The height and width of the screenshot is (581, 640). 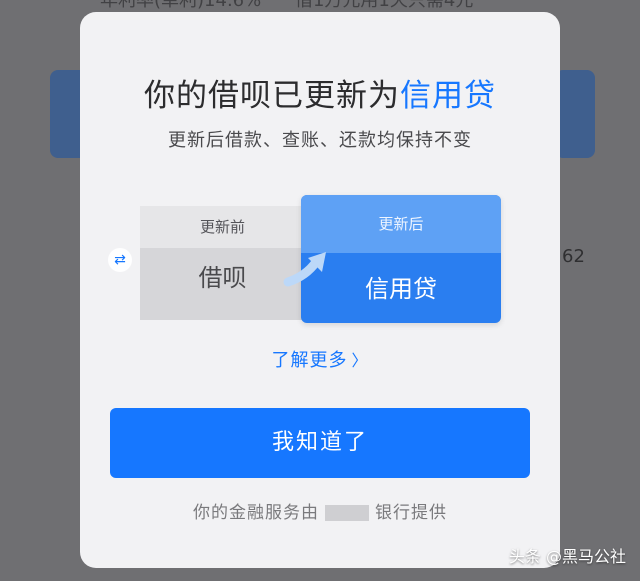 What do you see at coordinates (347, 513) in the screenshot?
I see `redacted-bank-name` at bounding box center [347, 513].